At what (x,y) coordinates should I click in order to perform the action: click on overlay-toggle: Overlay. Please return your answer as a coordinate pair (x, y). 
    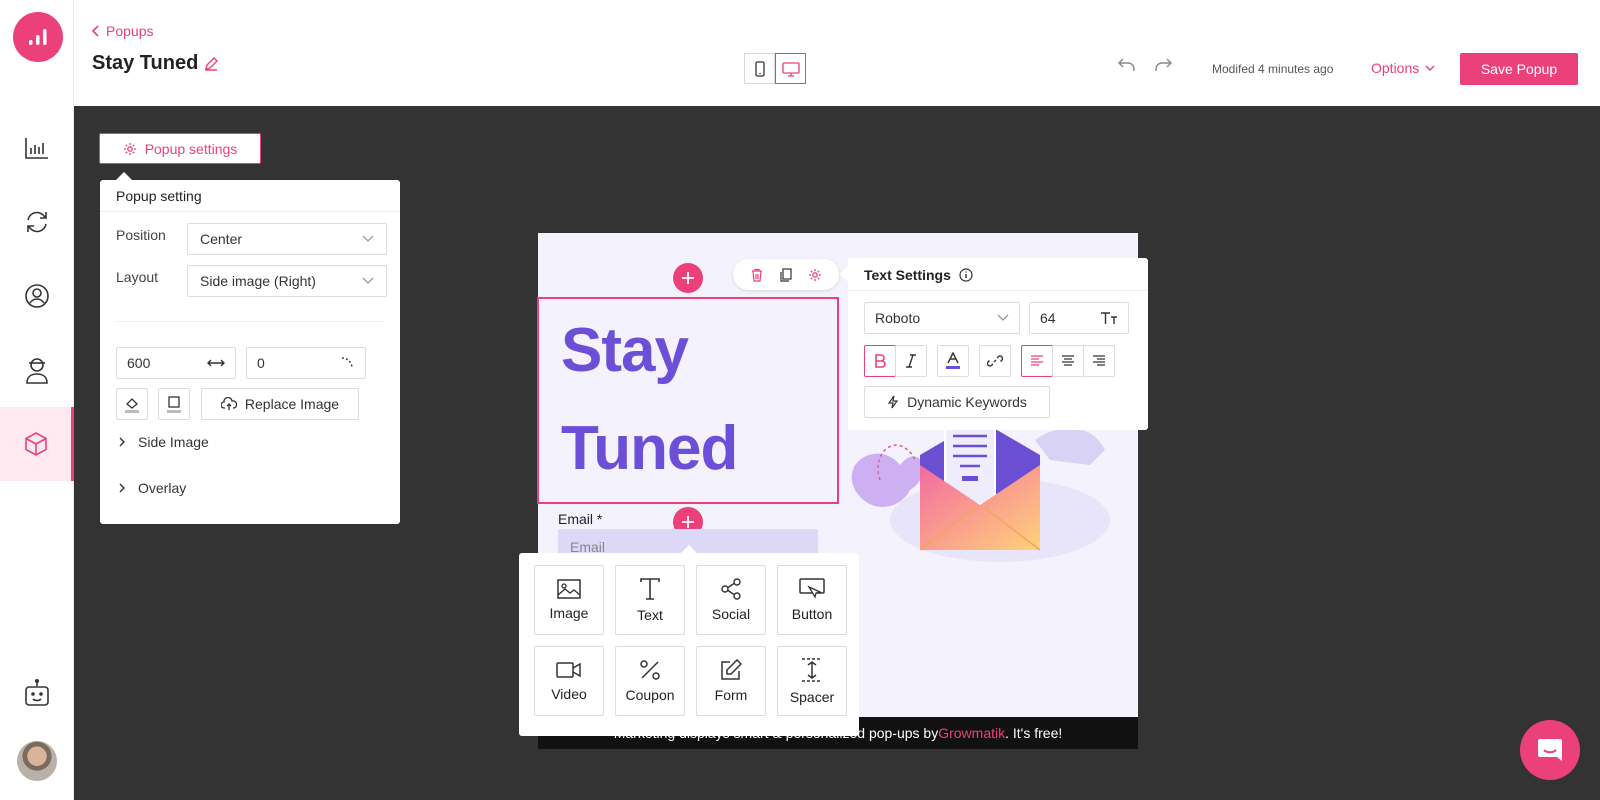
    Looking at the image, I should click on (152, 488).